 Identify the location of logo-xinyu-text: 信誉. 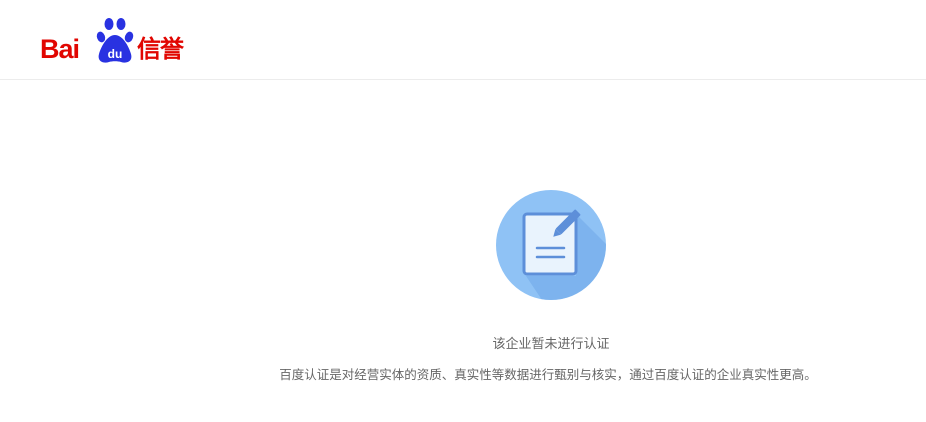
(160, 49).